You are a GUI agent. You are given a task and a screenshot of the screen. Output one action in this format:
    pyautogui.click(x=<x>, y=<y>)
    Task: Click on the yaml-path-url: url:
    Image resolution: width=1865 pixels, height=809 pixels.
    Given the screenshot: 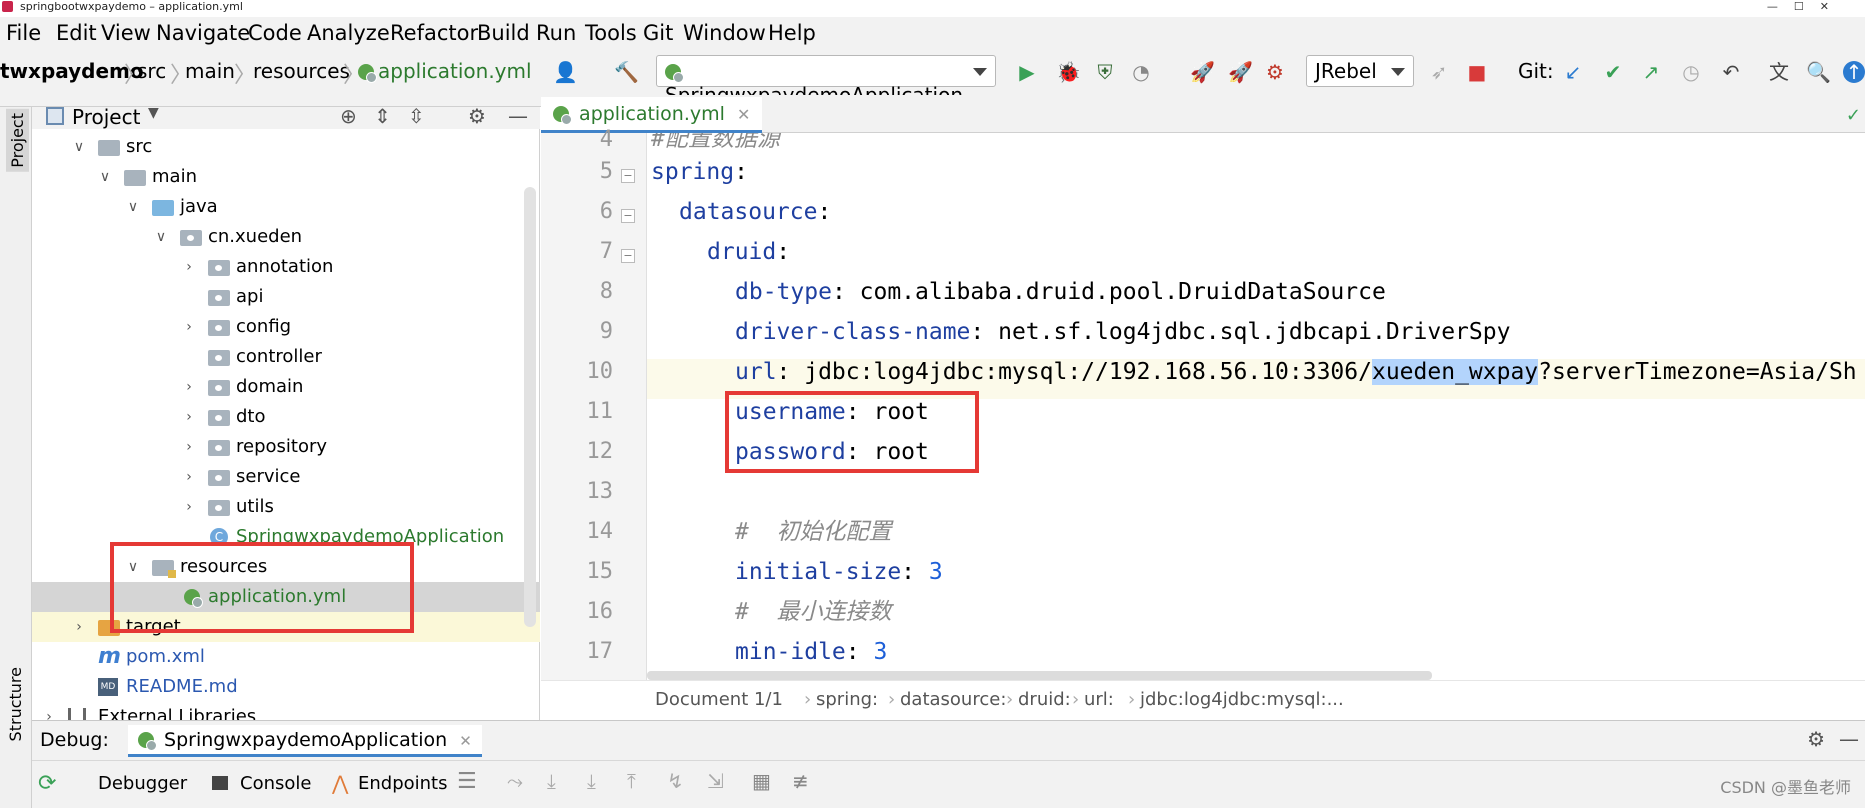 What is the action you would take?
    pyautogui.click(x=1093, y=699)
    